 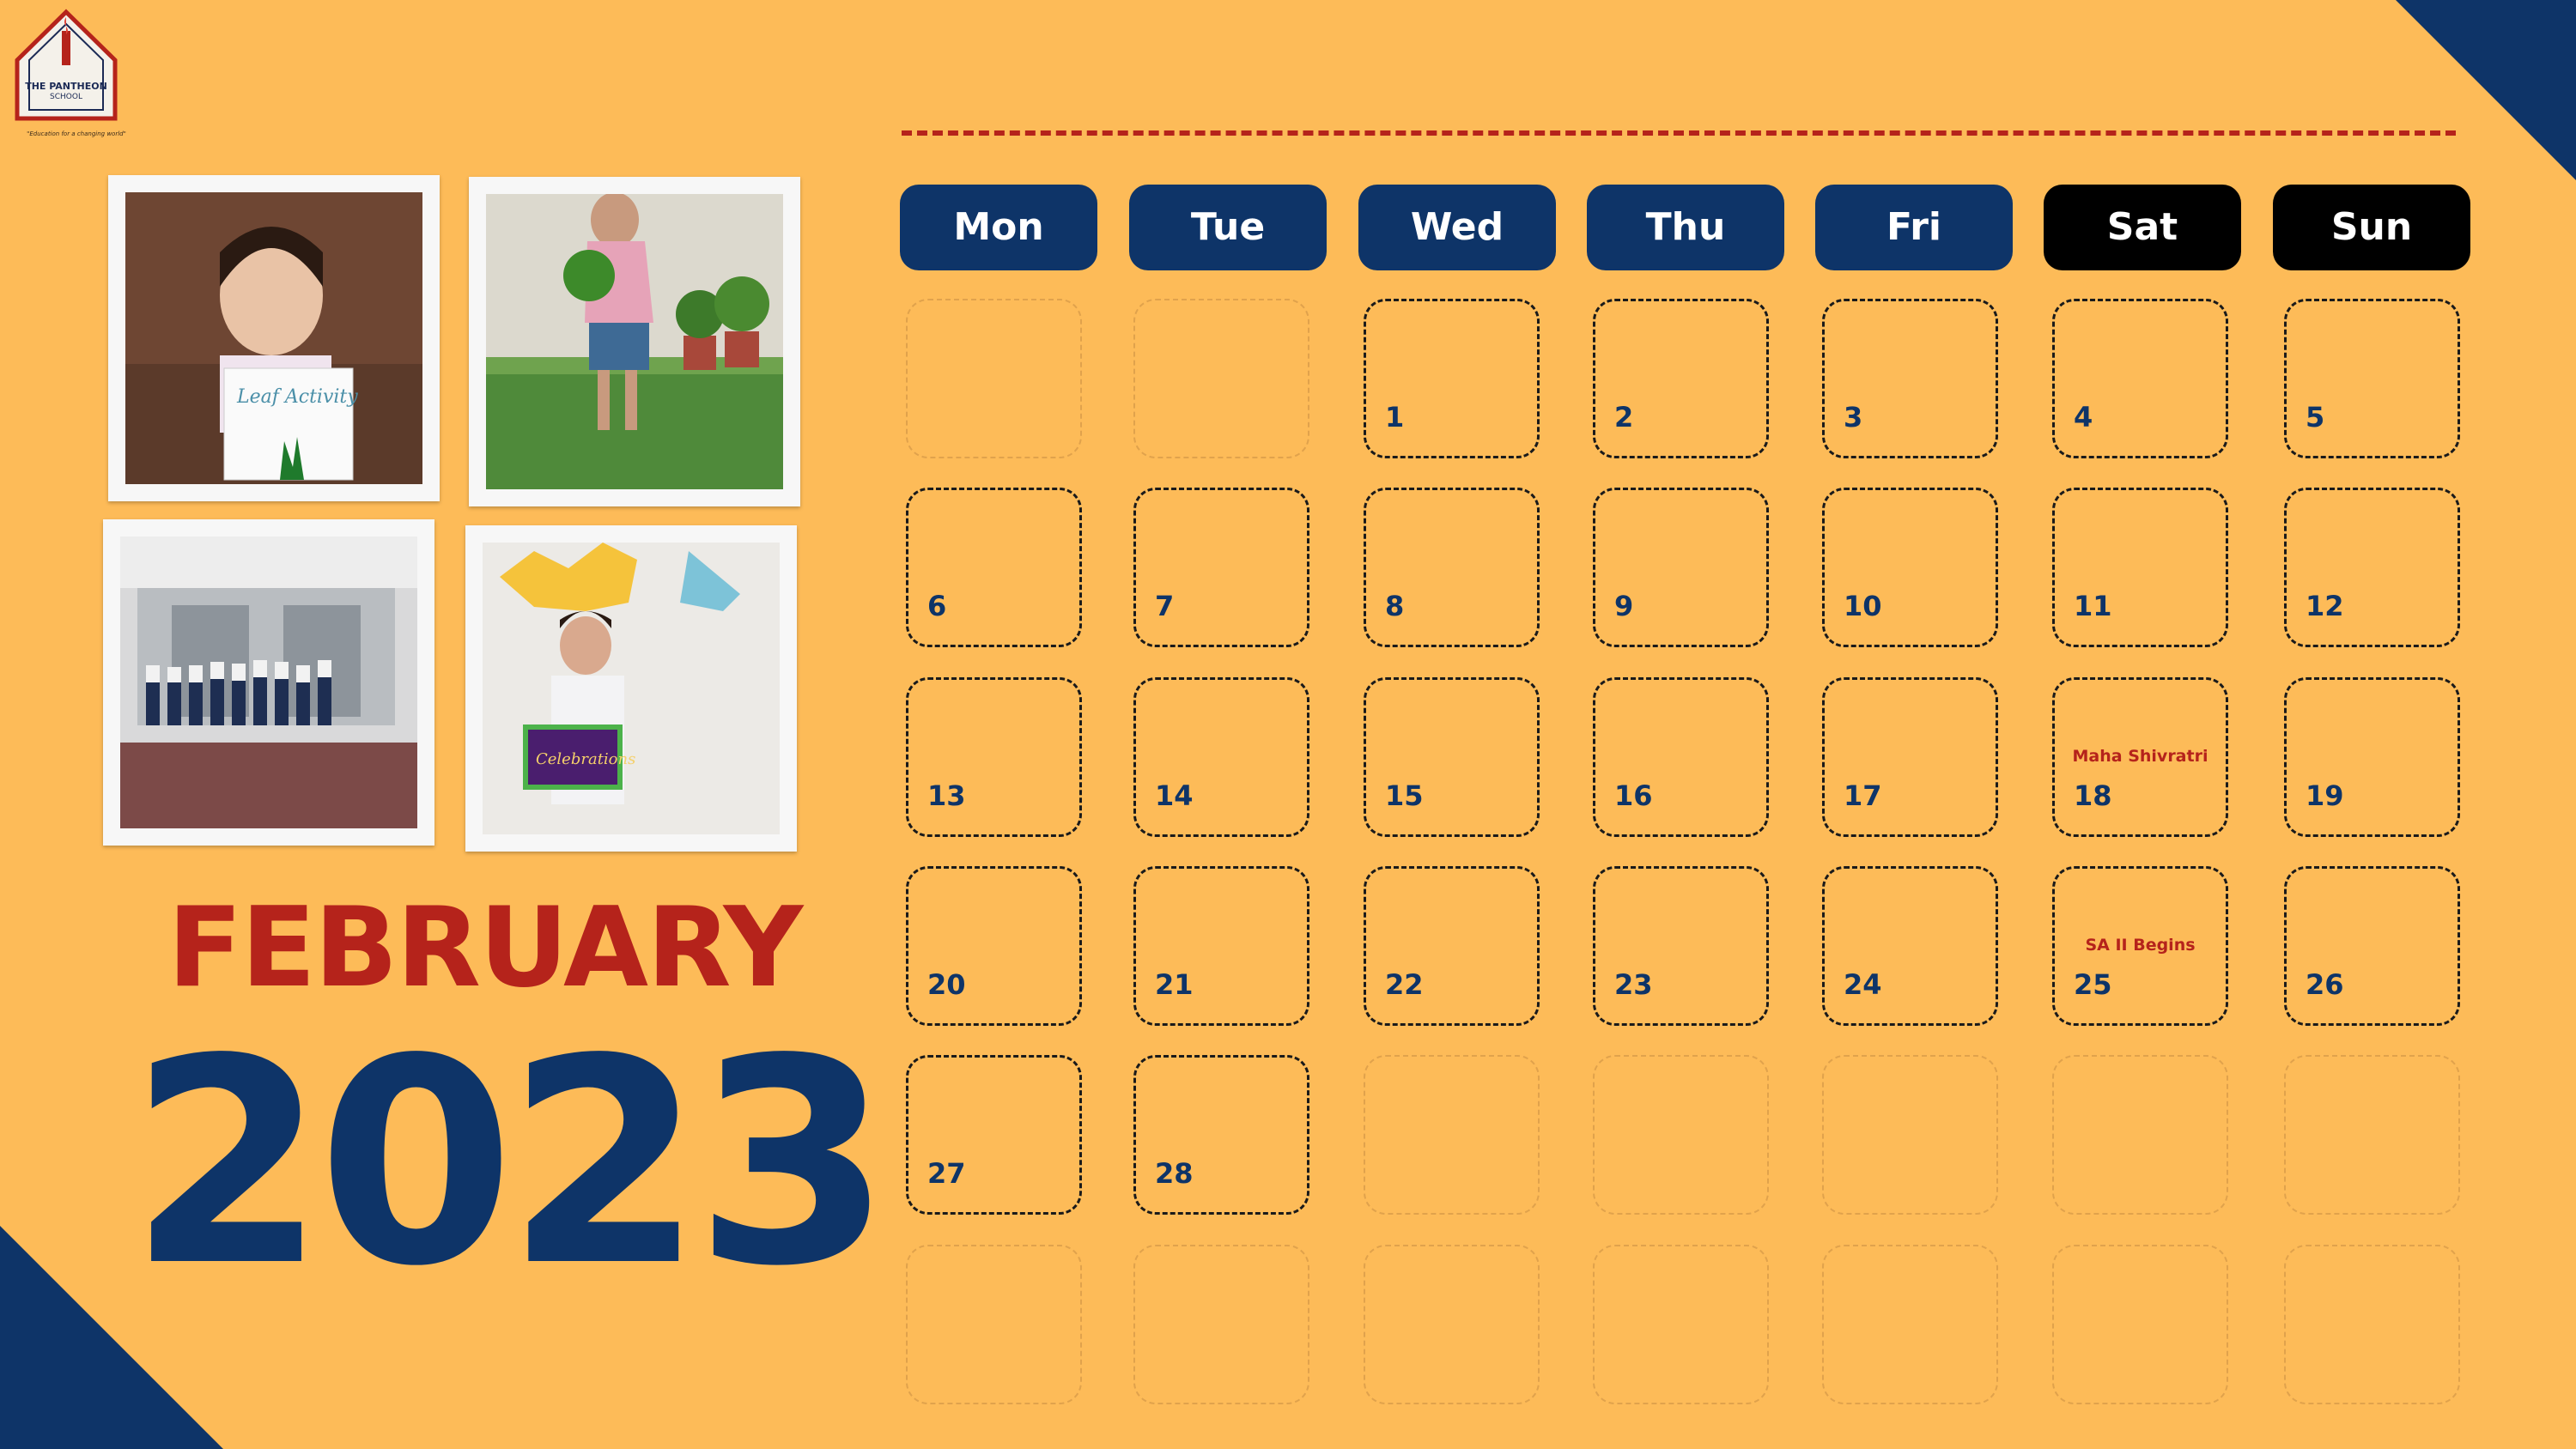 I want to click on day-cell-11: 11, so click(x=2140, y=567).